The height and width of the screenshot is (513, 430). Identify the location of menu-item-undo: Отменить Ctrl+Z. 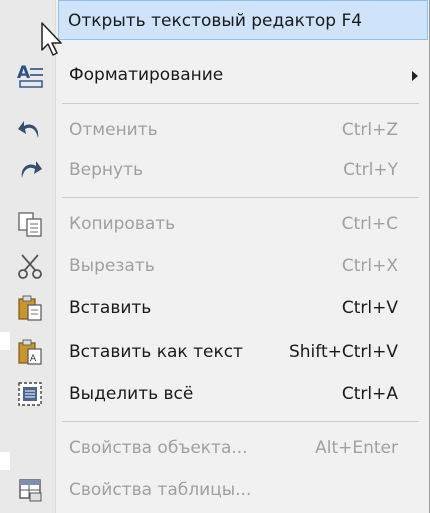
(214, 130).